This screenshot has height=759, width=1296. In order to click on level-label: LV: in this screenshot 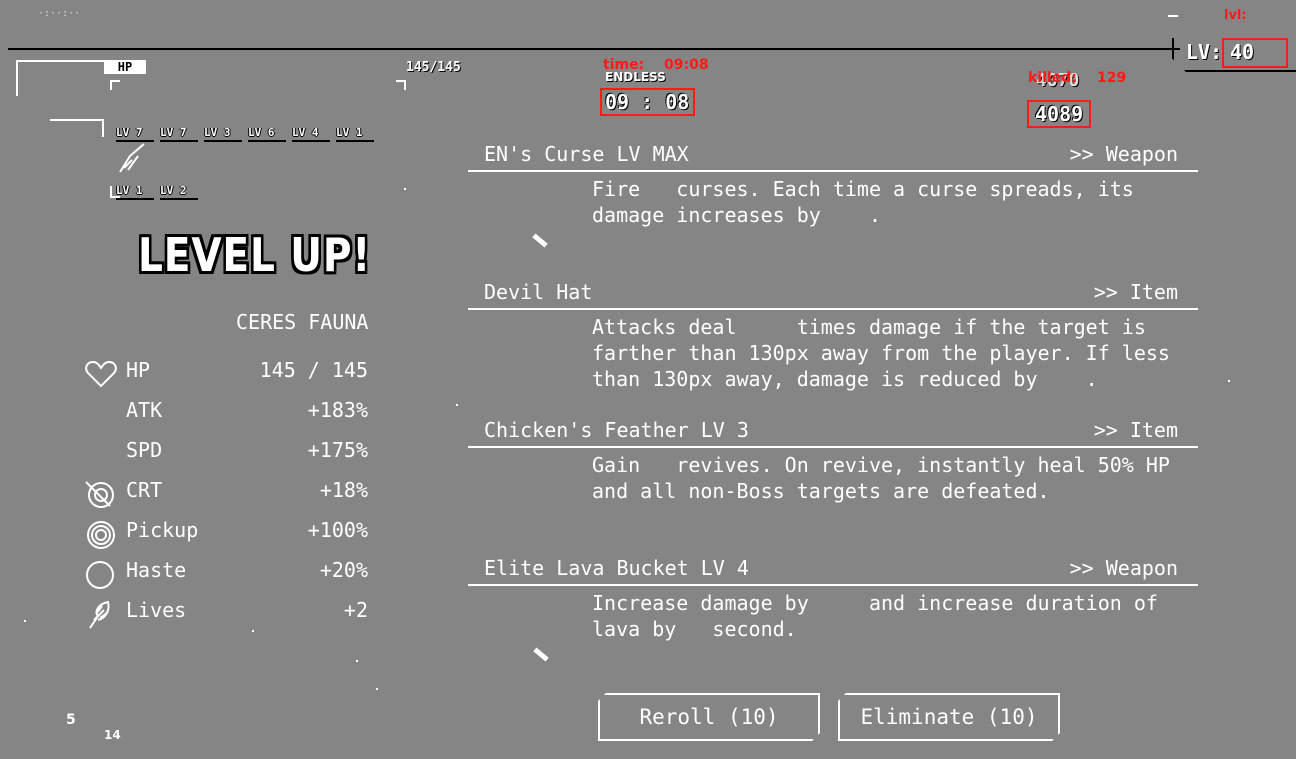, I will do `click(1204, 52)`.